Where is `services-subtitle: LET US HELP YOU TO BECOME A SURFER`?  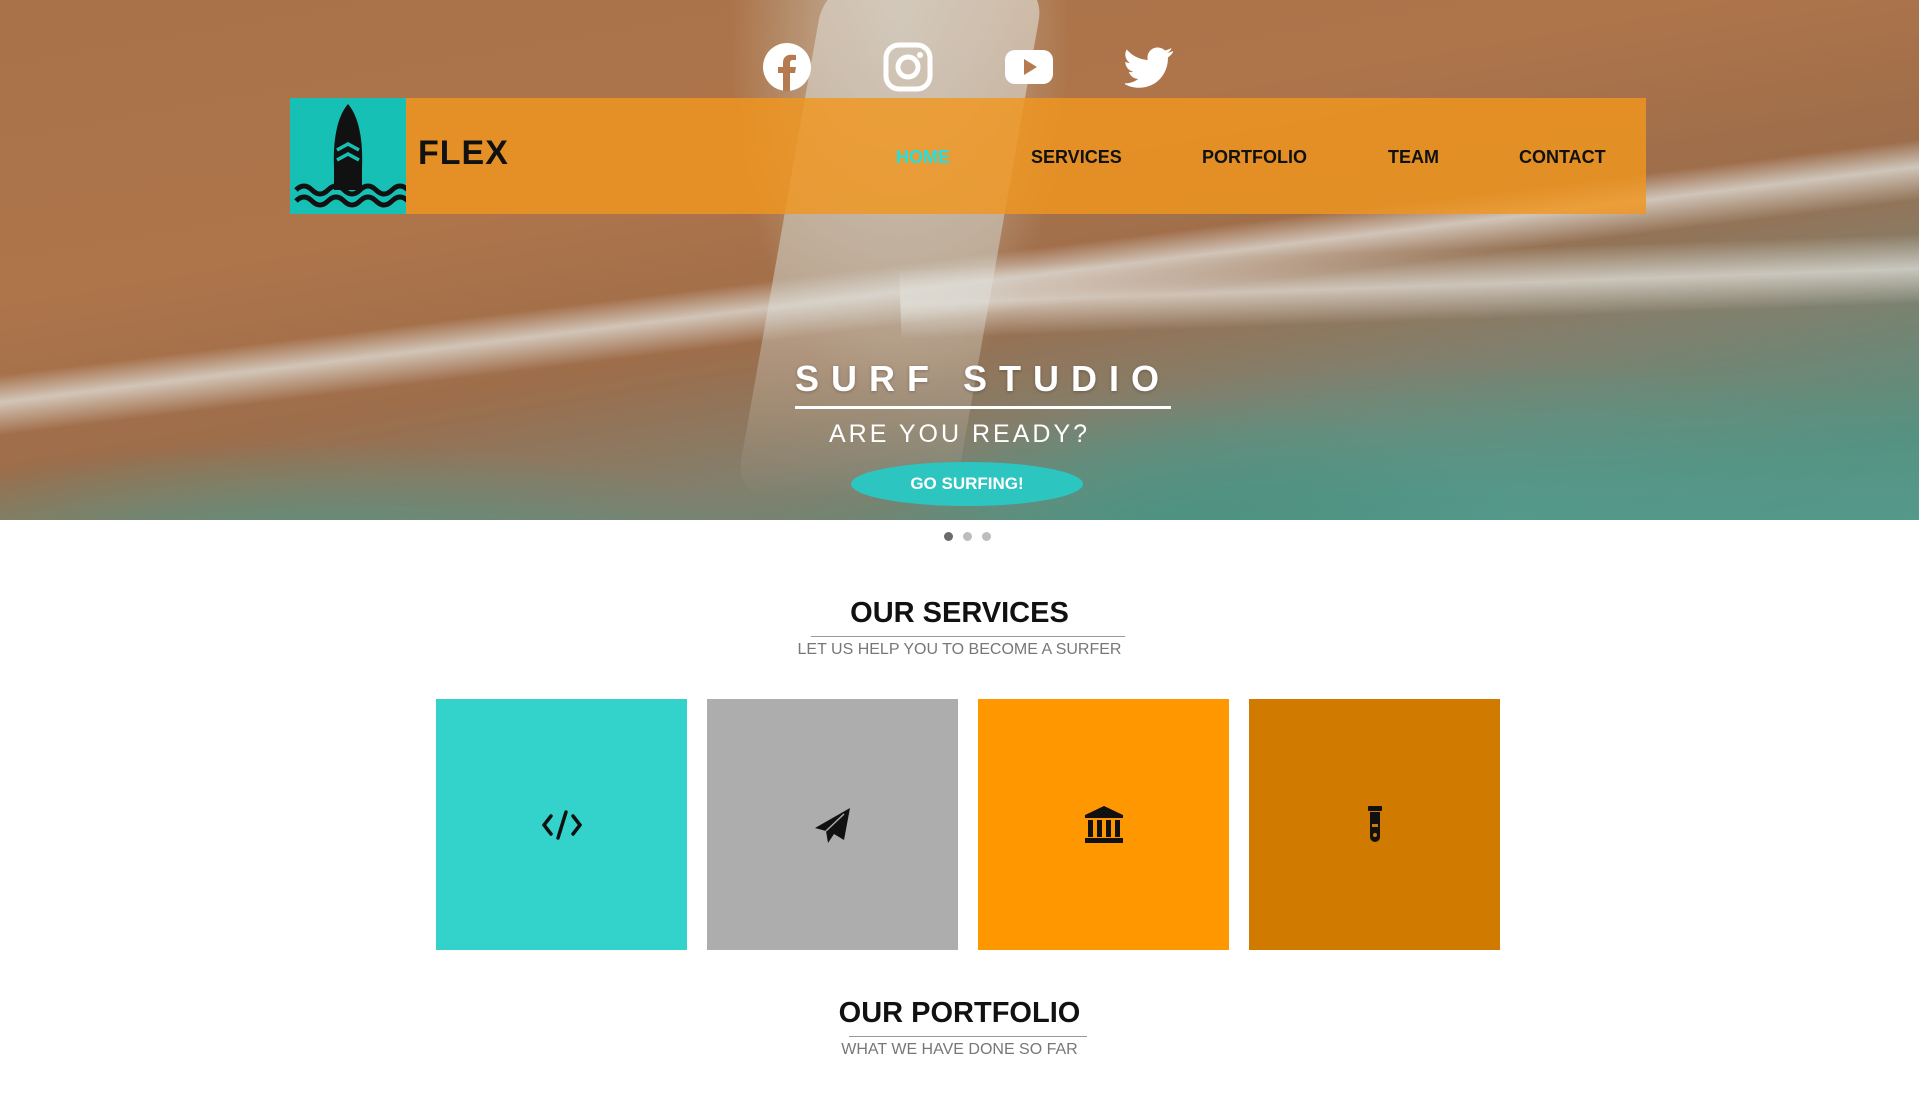 services-subtitle: LET US HELP YOU TO BECOME A SURFER is located at coordinates (959, 649).